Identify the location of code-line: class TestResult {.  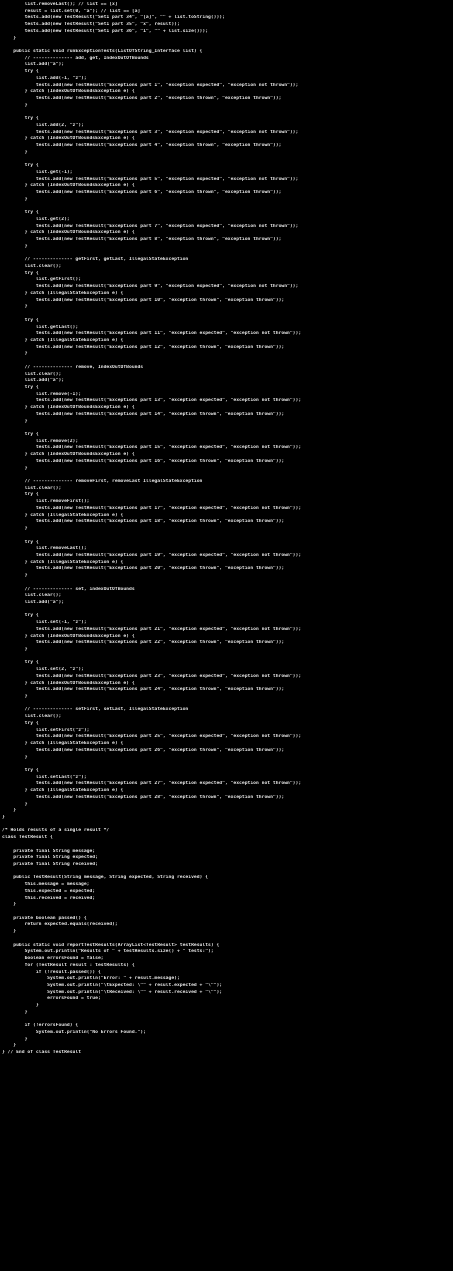
(27, 838).